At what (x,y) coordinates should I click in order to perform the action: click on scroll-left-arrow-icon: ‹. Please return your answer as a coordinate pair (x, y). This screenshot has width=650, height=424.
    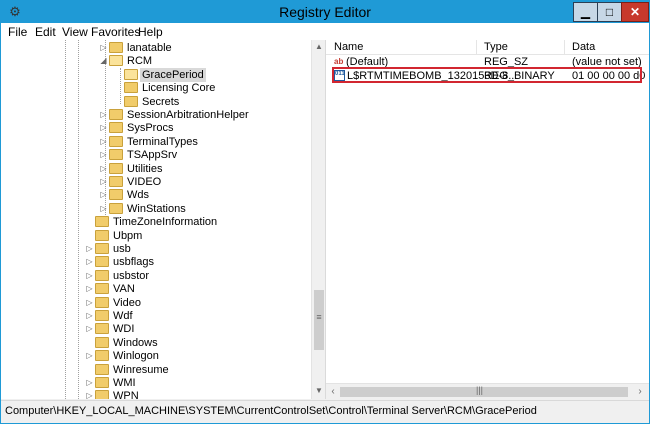
    Looking at the image, I should click on (333, 391).